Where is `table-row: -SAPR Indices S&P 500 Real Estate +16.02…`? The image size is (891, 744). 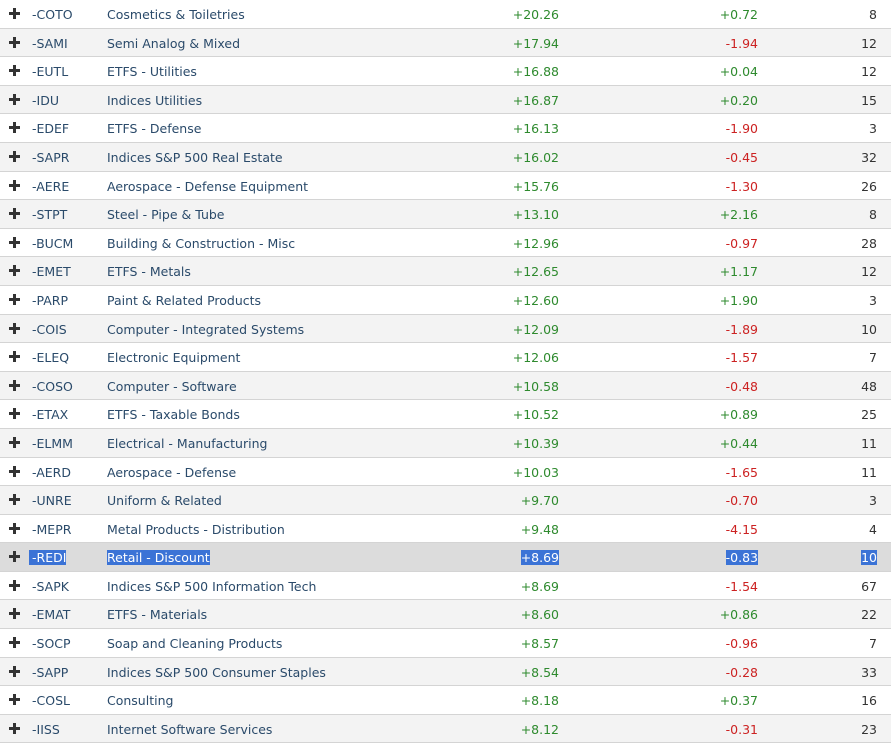
table-row: -SAPR Indices S&P 500 Real Estate +16.02… is located at coordinates (445, 157).